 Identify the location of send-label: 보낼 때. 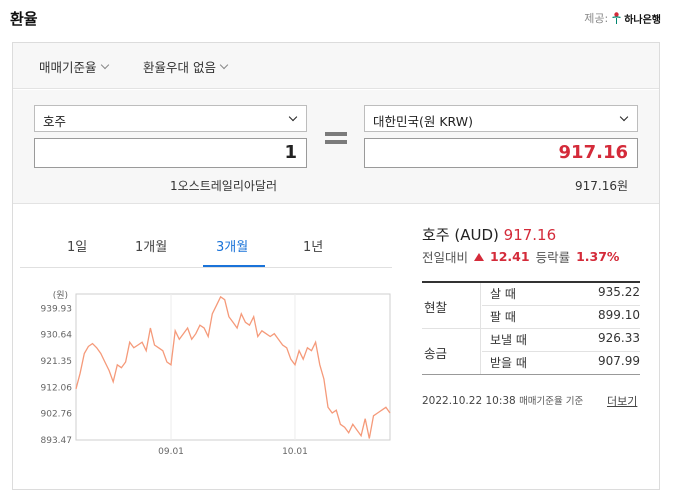
(508, 340).